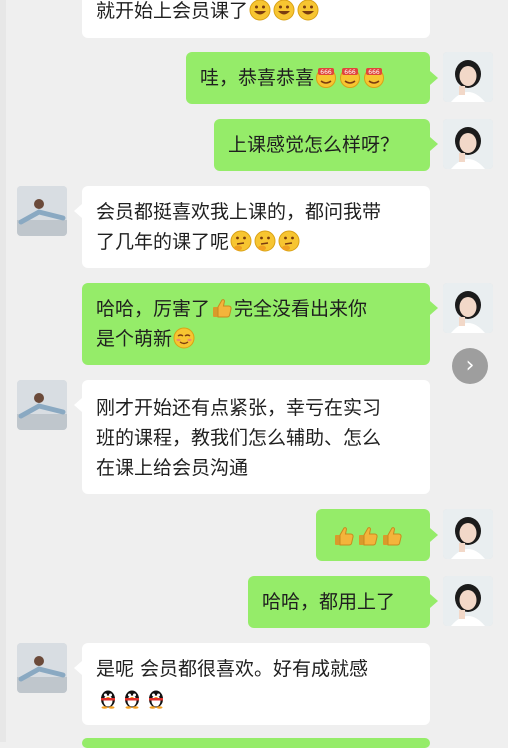 The width and height of the screenshot is (508, 748). Describe the element at coordinates (232, 669) in the screenshot. I see `message-text: 是呢 会员都很喜欢。好有成就感` at that location.